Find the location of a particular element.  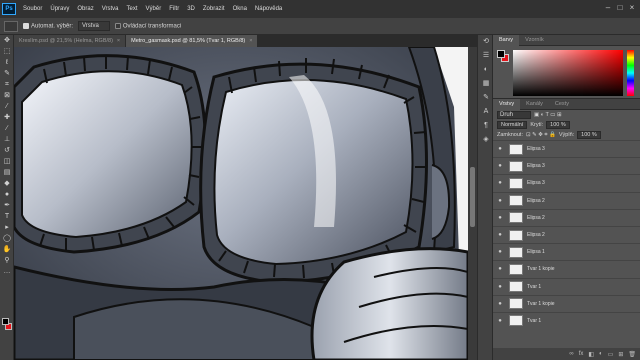

menu-obraz: Obraz is located at coordinates (85, 9).